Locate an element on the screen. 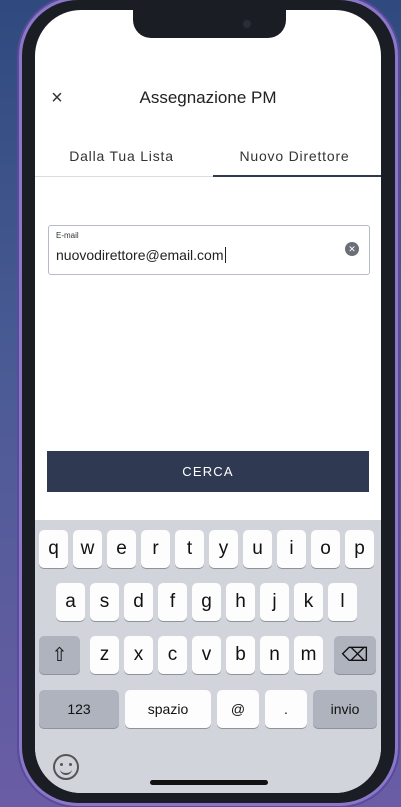 This screenshot has width=401, height=807. tab-bar: Dalla Tua Lista Nuovo Direttore is located at coordinates (208, 158).